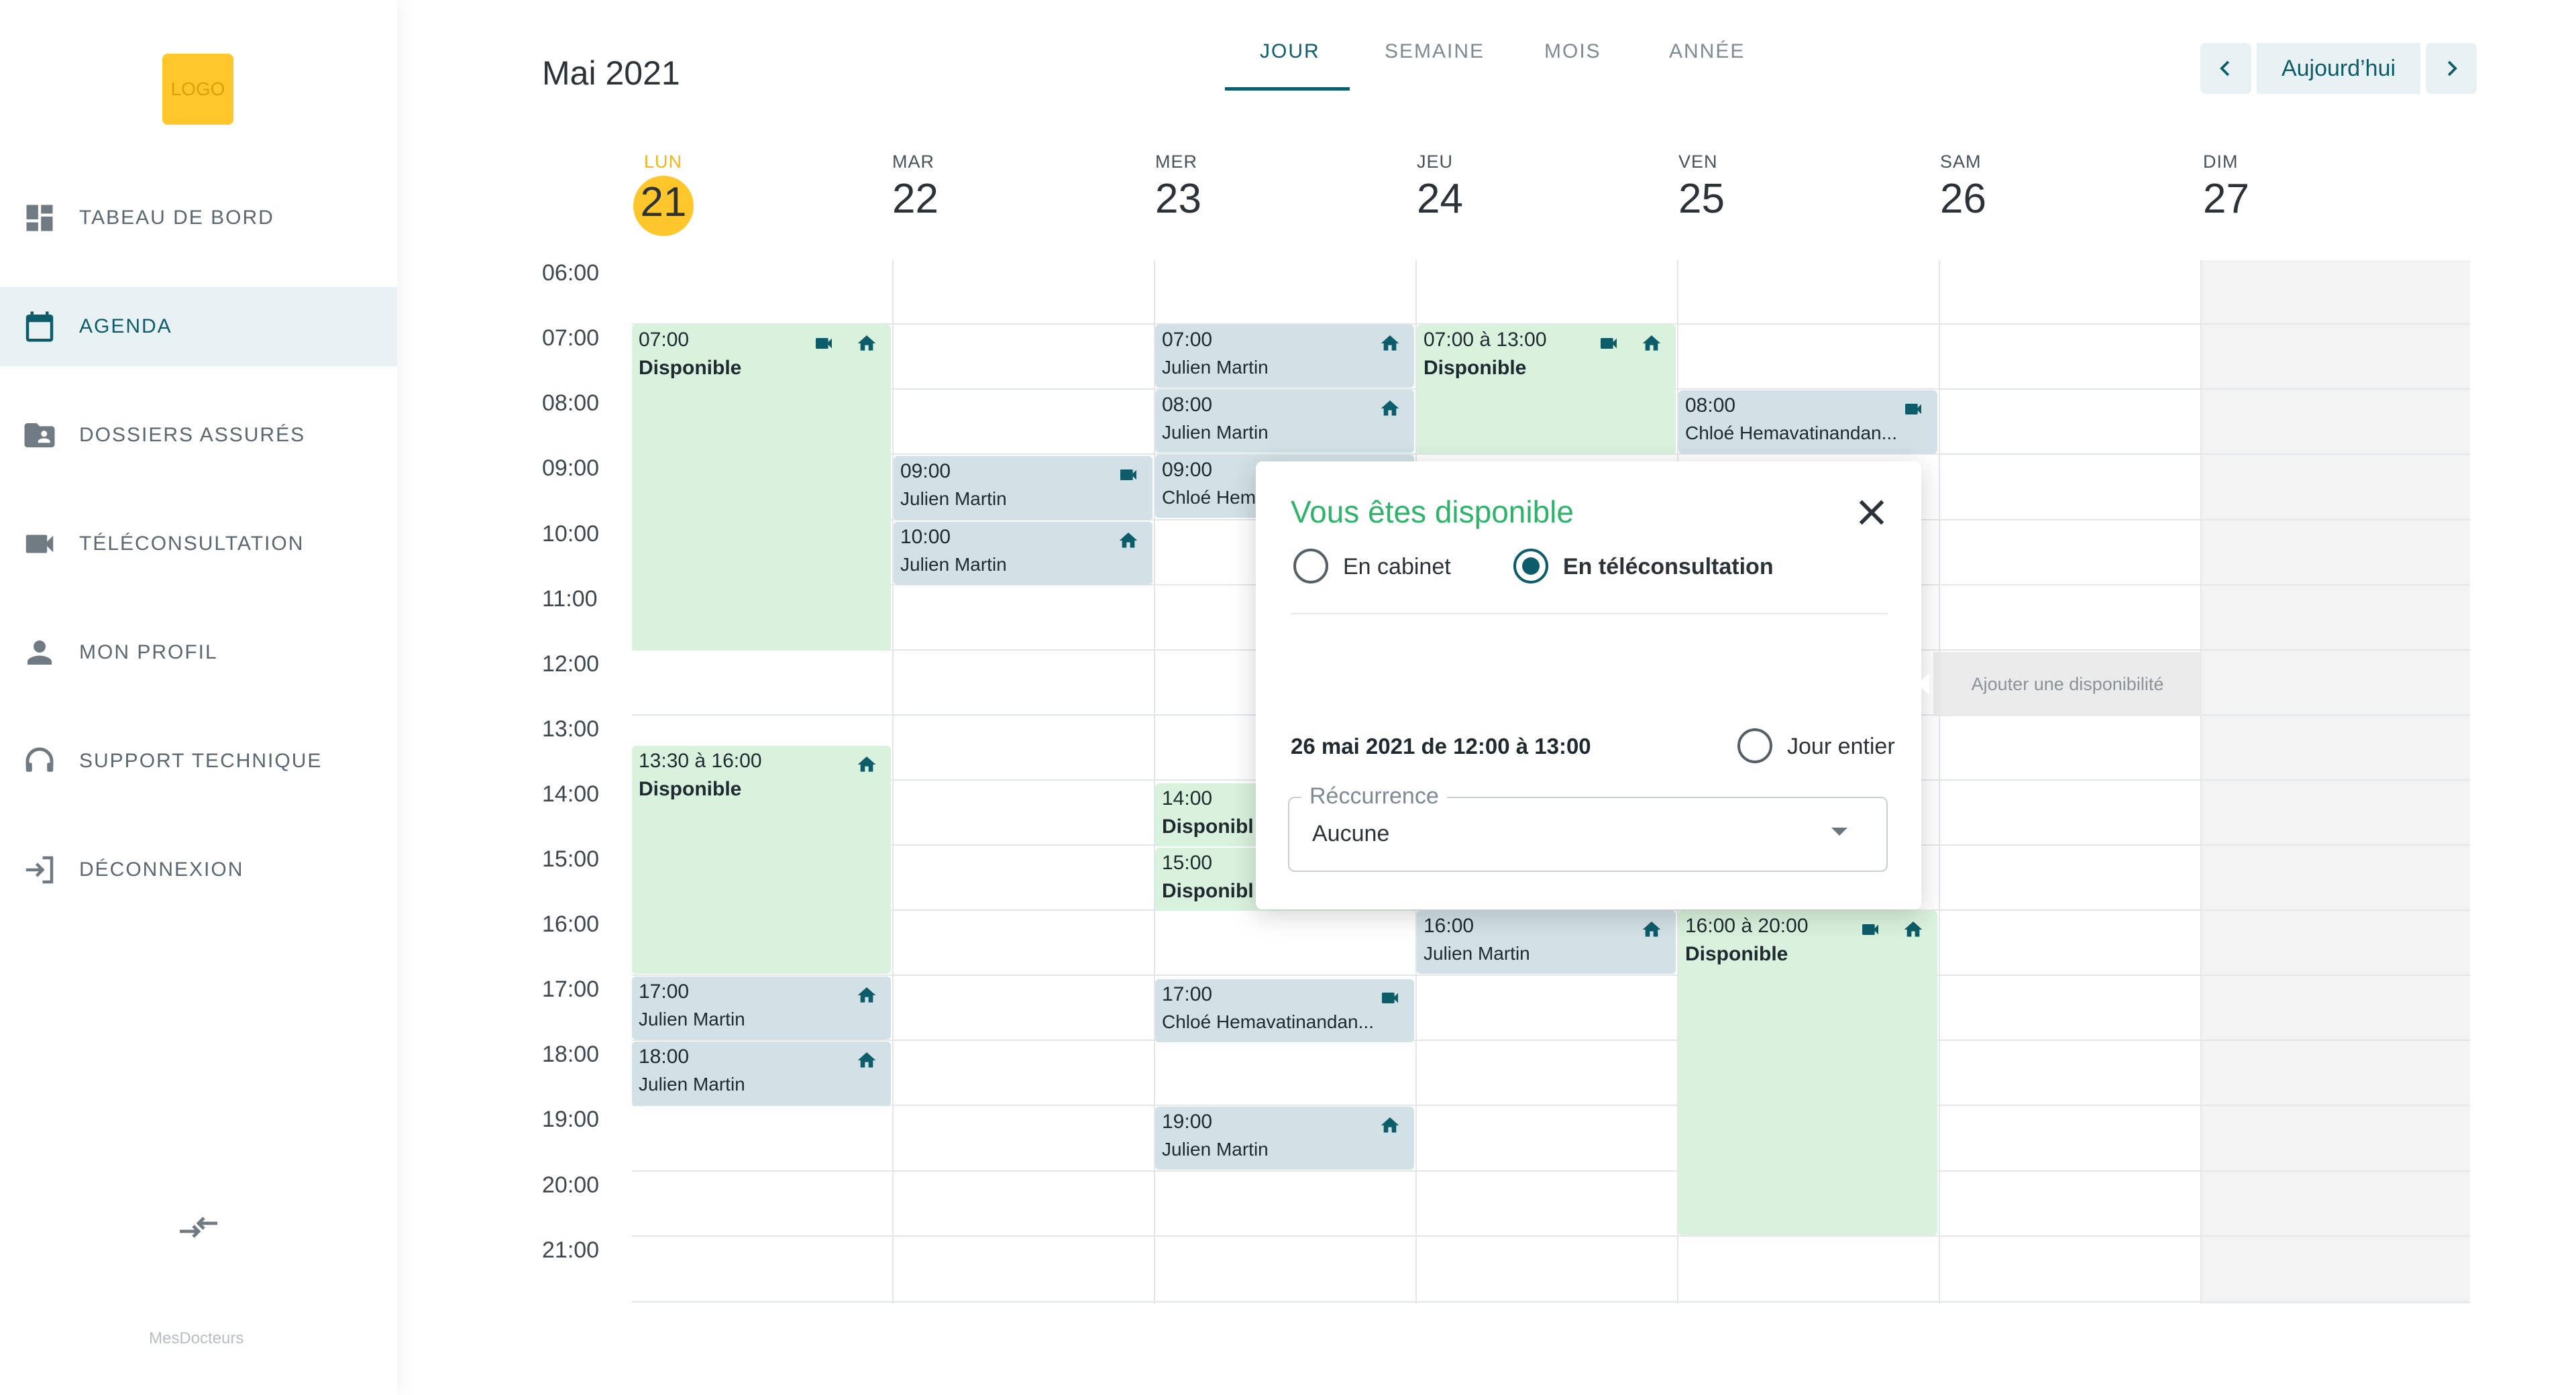  What do you see at coordinates (571, 924) in the screenshot?
I see `hour-label: 16:00` at bounding box center [571, 924].